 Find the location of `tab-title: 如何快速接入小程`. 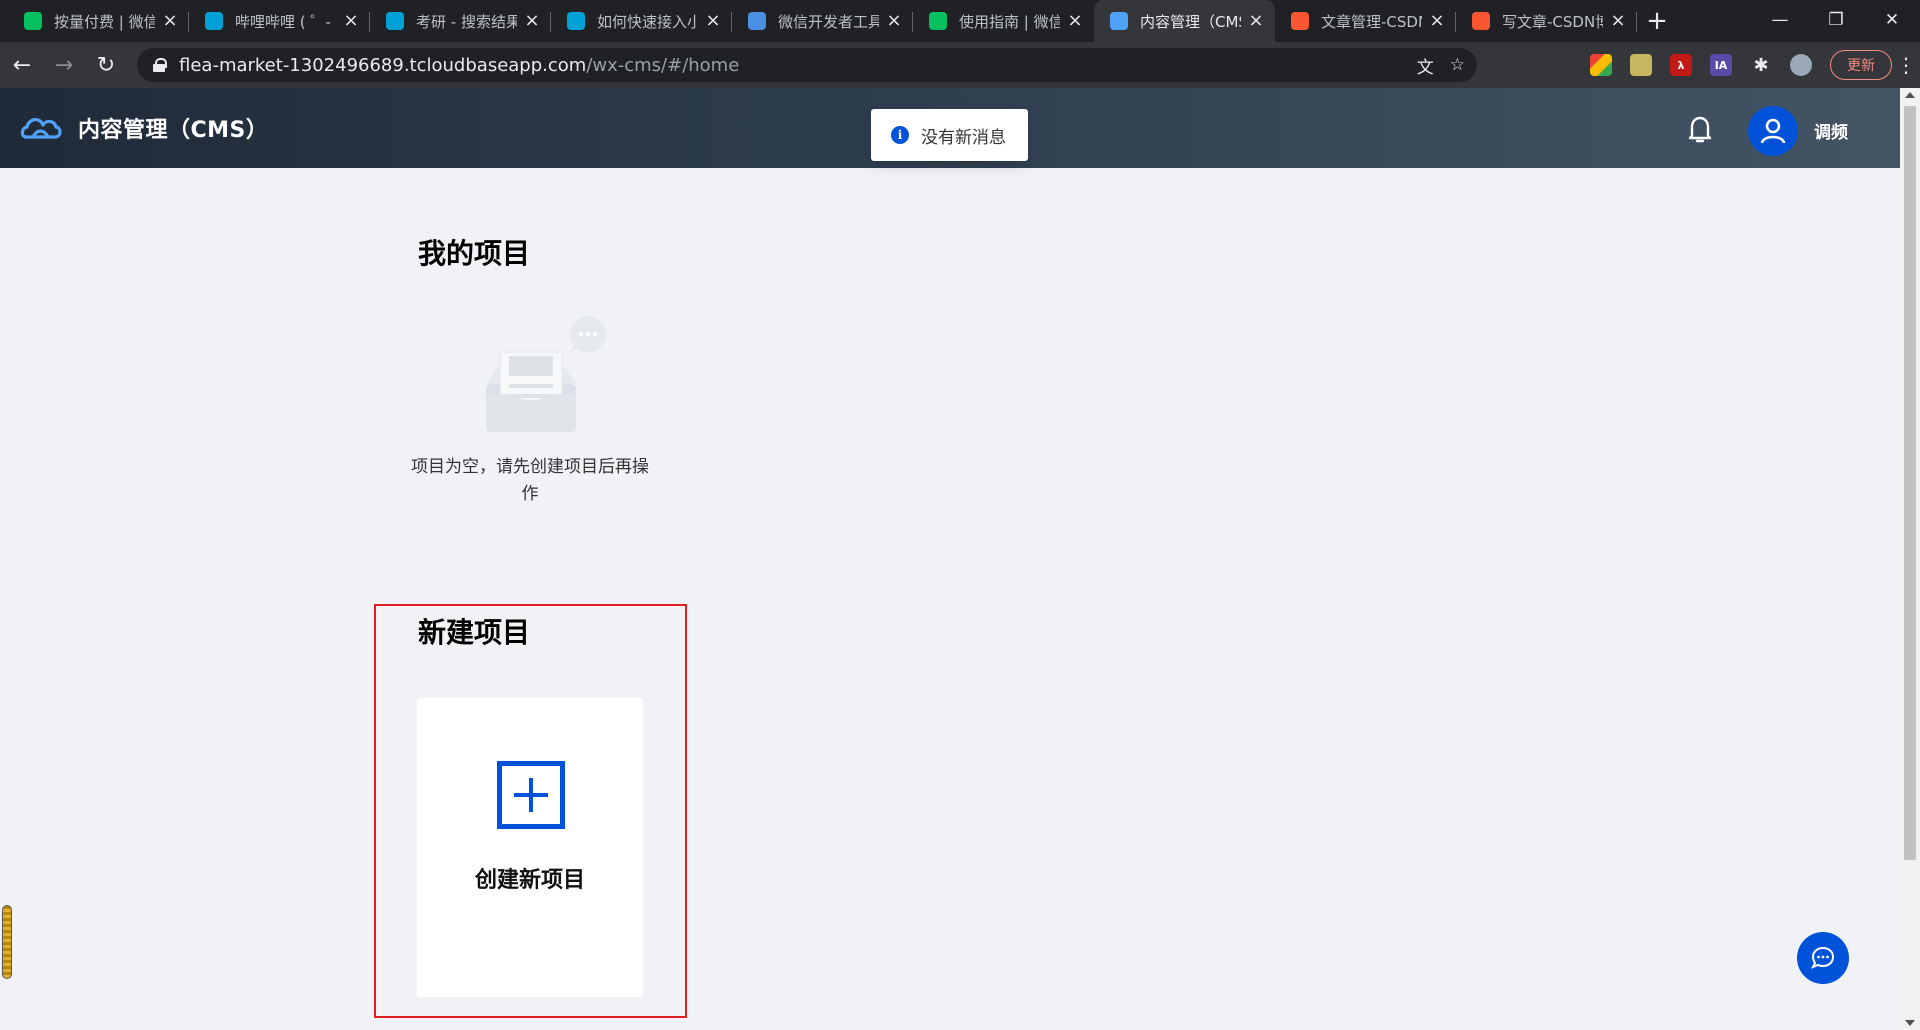

tab-title: 如何快速接入小程 is located at coordinates (647, 21).